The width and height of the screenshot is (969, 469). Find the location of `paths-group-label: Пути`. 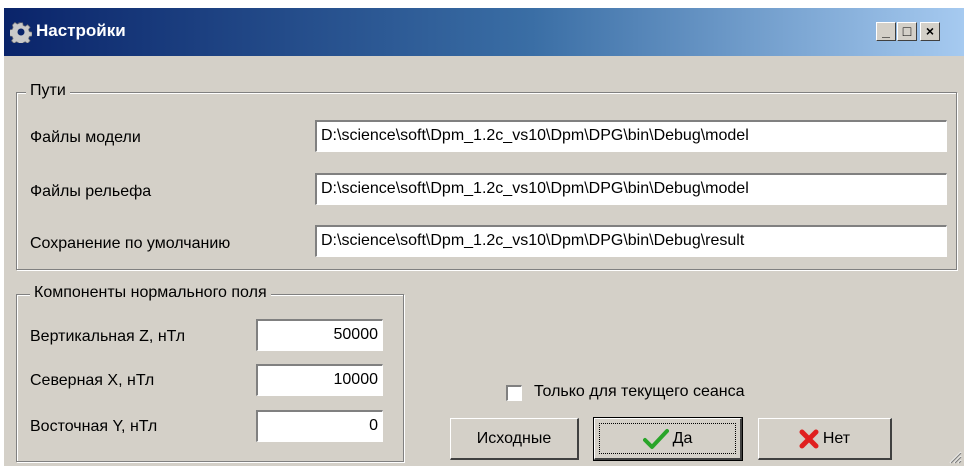

paths-group-label: Пути is located at coordinates (48, 91).